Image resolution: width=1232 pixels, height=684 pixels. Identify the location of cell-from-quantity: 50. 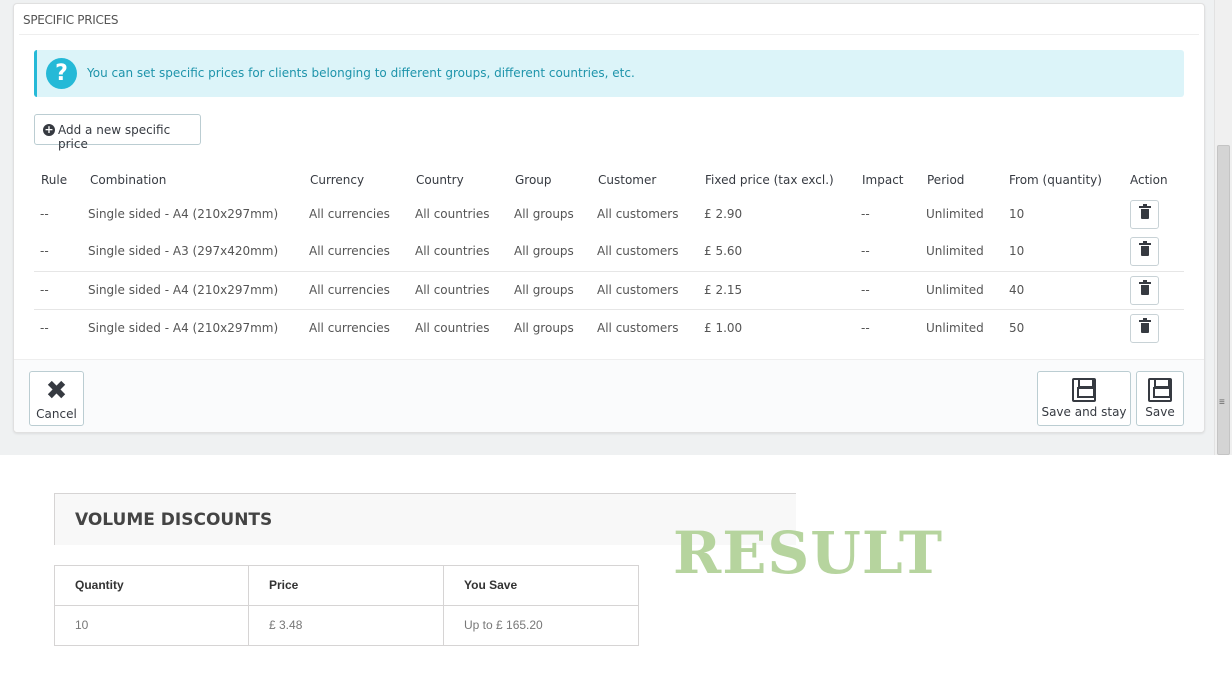
(1017, 328).